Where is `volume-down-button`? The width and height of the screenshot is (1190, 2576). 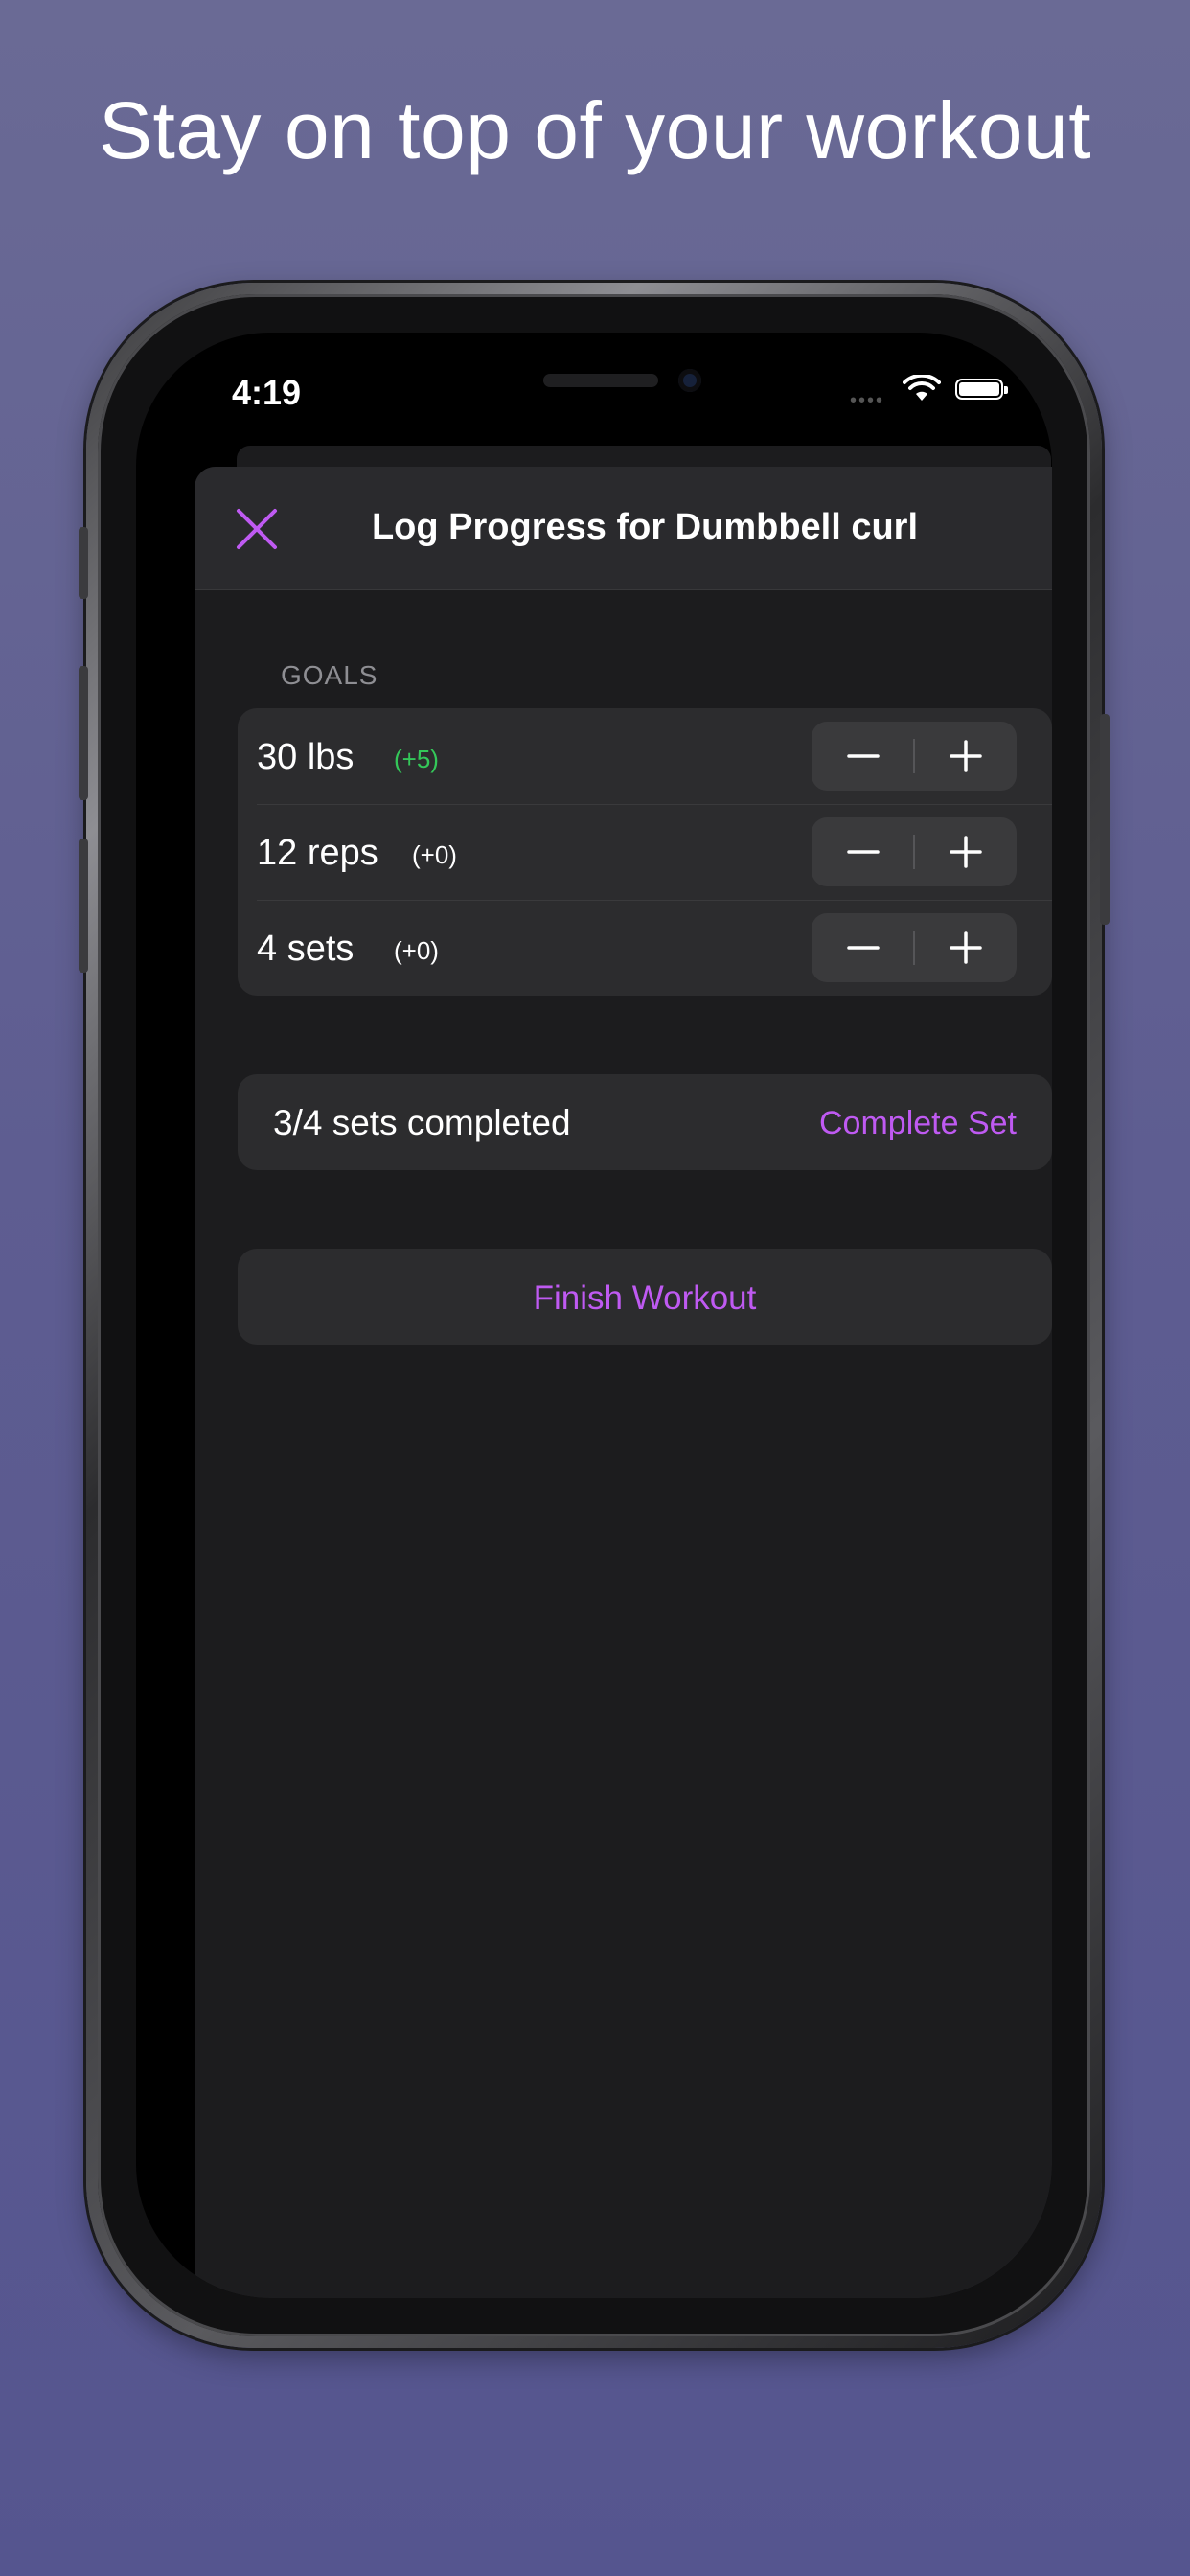 volume-down-button is located at coordinates (84, 906).